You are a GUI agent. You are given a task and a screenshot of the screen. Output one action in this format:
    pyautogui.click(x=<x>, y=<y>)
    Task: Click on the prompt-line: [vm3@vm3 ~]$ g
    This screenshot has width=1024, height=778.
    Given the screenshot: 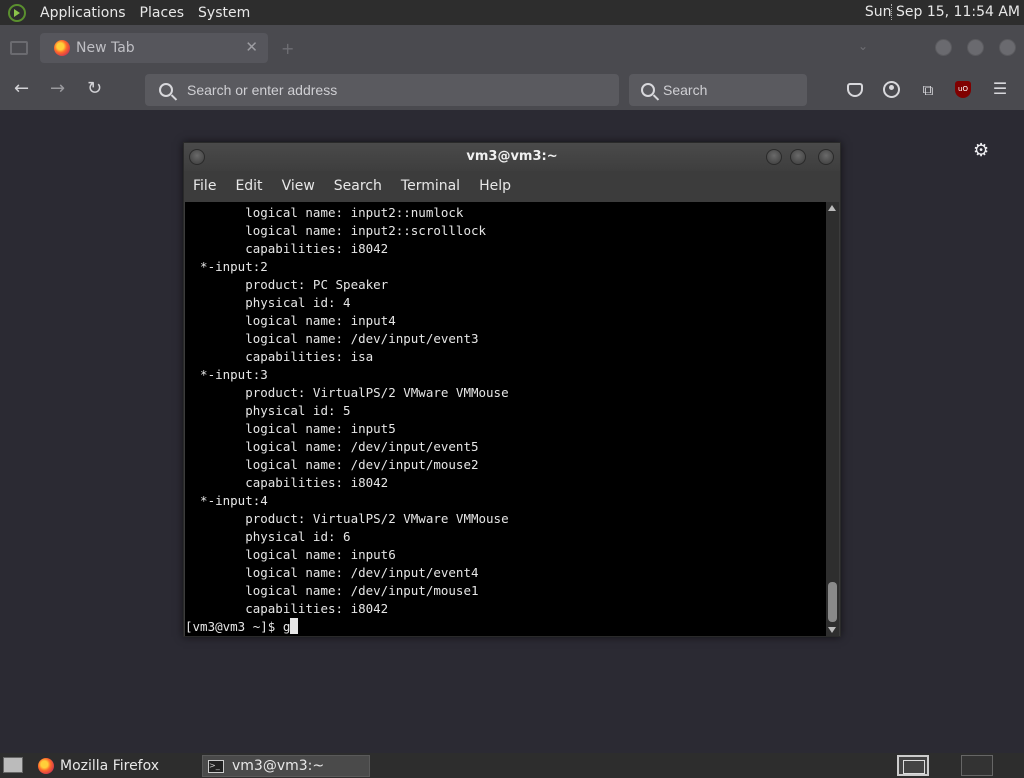 What is the action you would take?
    pyautogui.click(x=506, y=627)
    